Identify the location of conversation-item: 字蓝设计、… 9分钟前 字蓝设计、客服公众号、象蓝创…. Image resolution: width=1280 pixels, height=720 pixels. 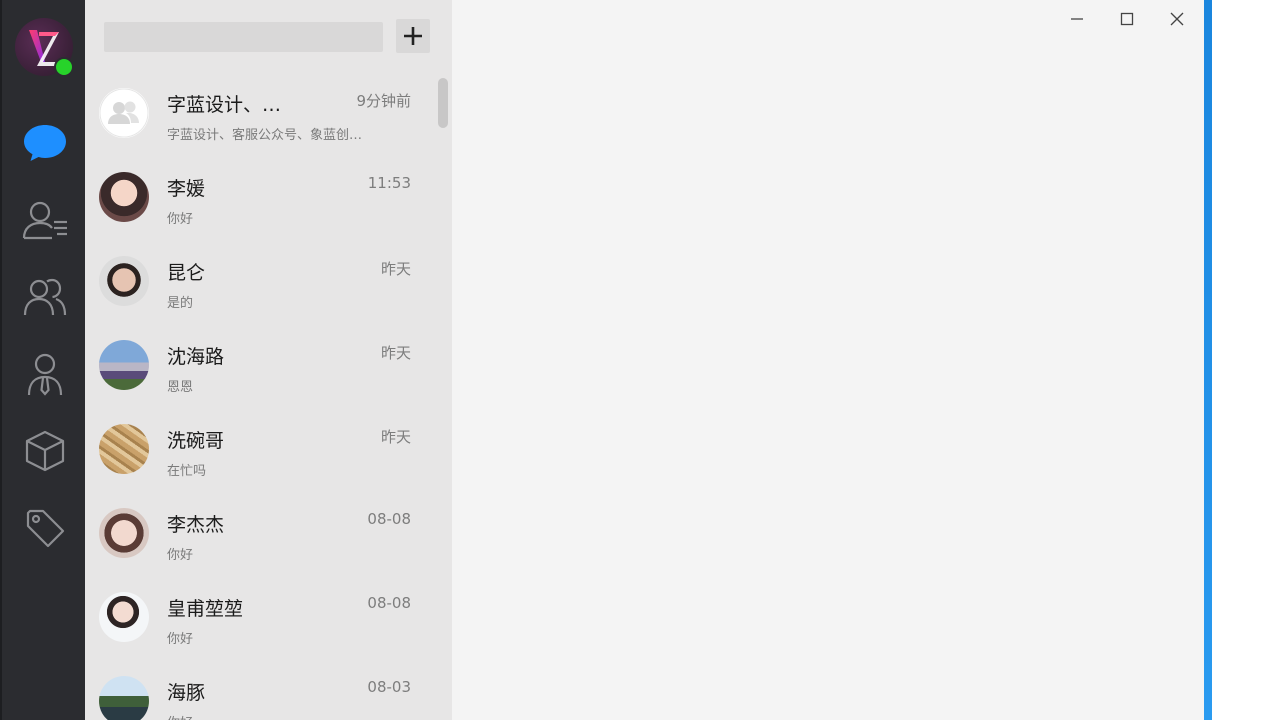
(260, 120).